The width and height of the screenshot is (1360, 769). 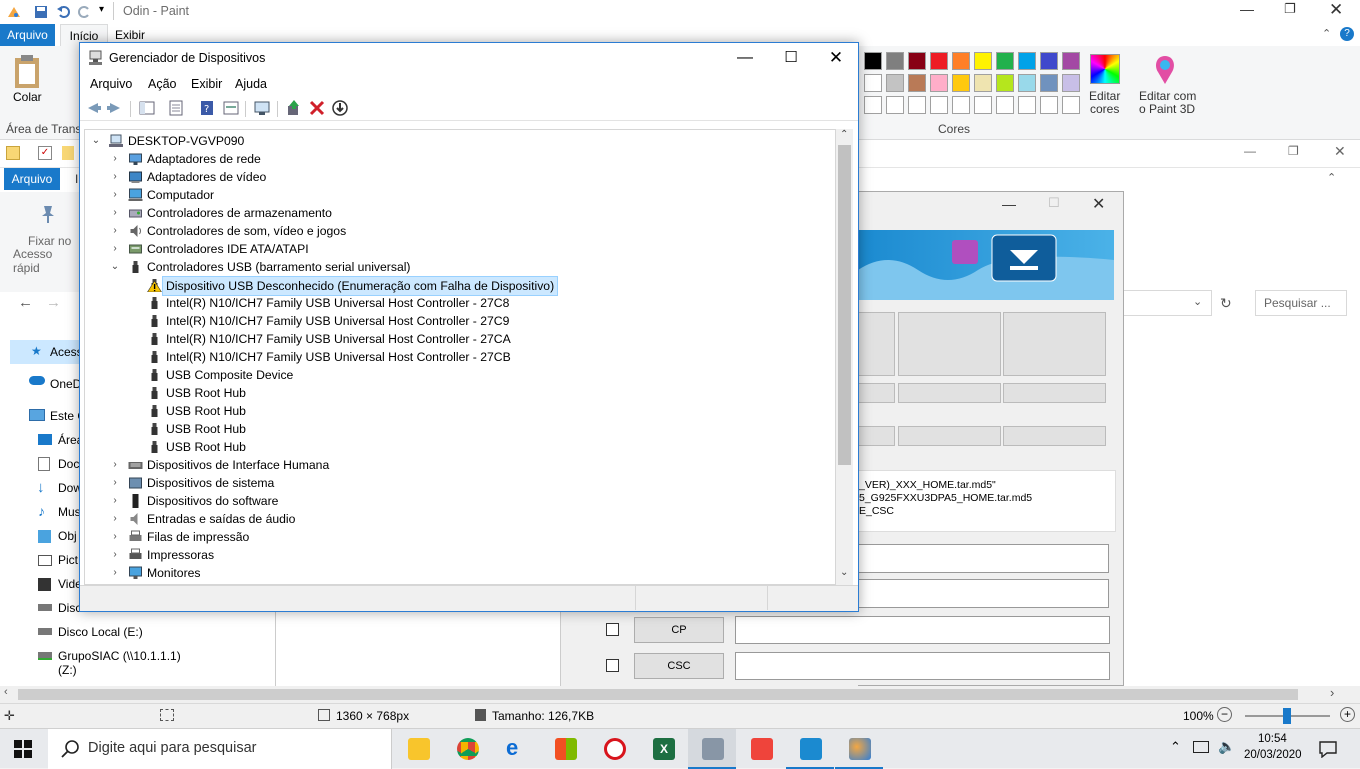 I want to click on back-arrow-icon, so click(x=93, y=108).